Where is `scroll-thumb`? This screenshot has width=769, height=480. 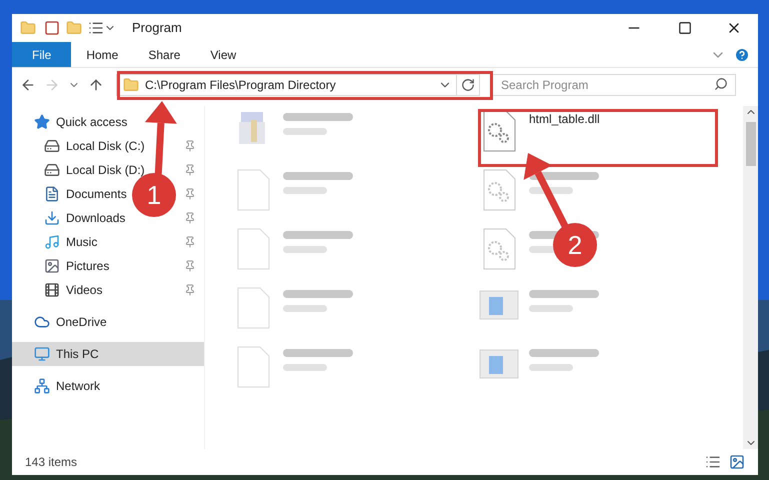 scroll-thumb is located at coordinates (751, 144).